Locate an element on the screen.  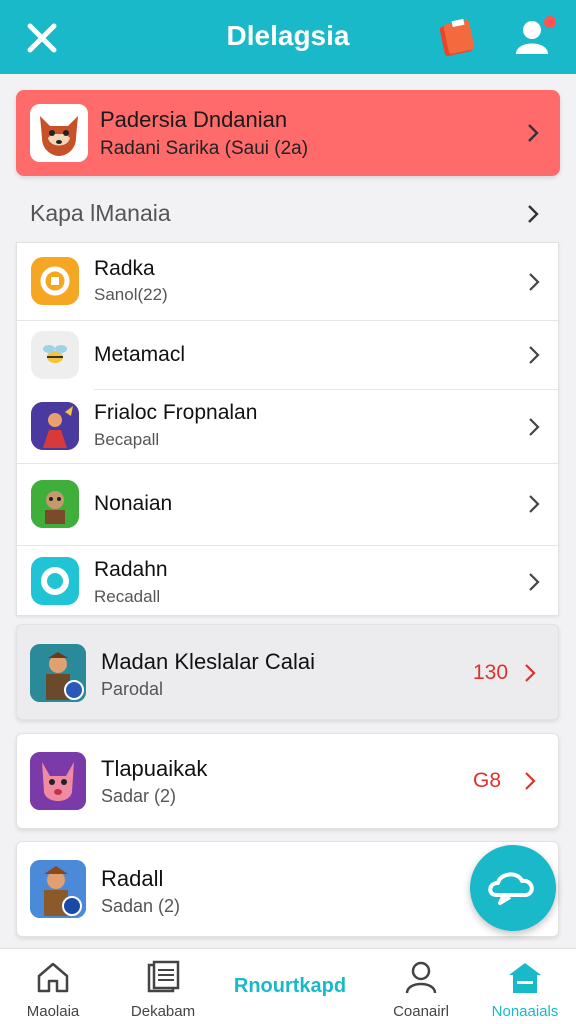
game-subtitle: Sadar (2) is located at coordinates (139, 796).